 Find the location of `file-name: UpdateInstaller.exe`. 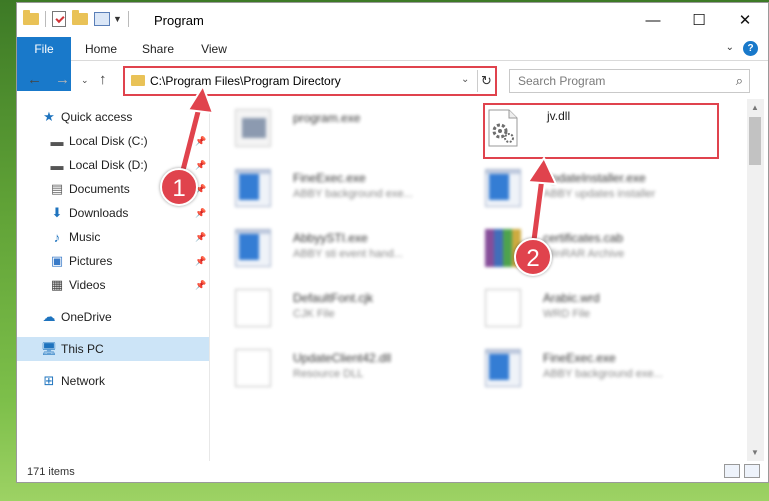

file-name: UpdateInstaller.exe is located at coordinates (594, 178).